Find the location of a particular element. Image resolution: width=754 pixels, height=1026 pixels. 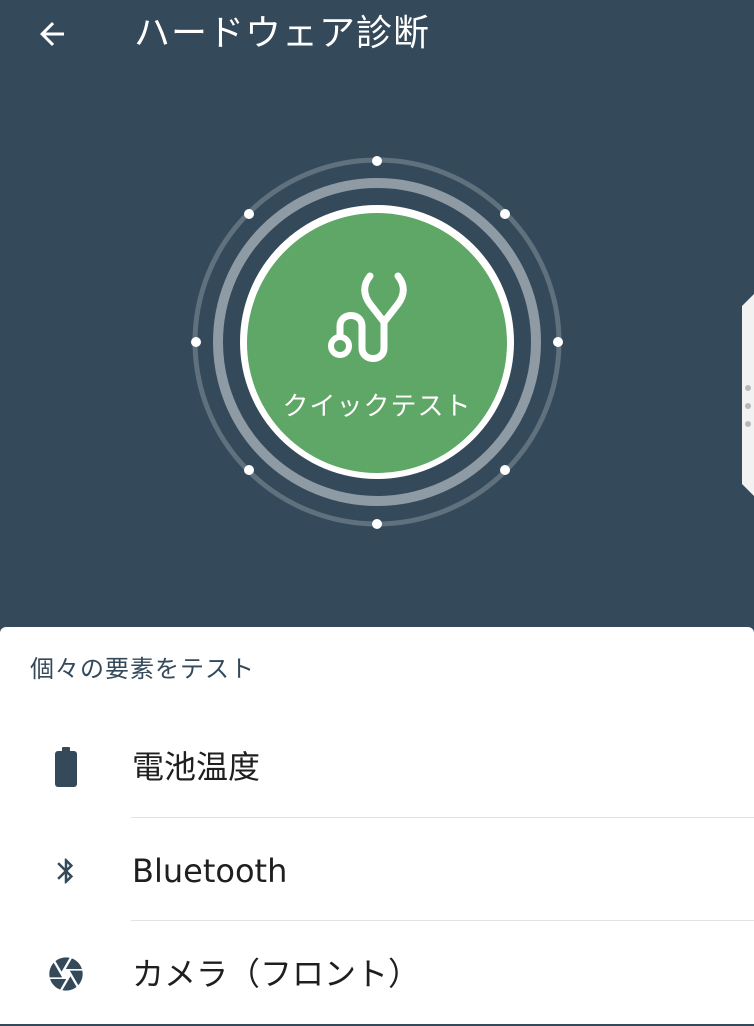

arrow-left-icon is located at coordinates (52, 34).